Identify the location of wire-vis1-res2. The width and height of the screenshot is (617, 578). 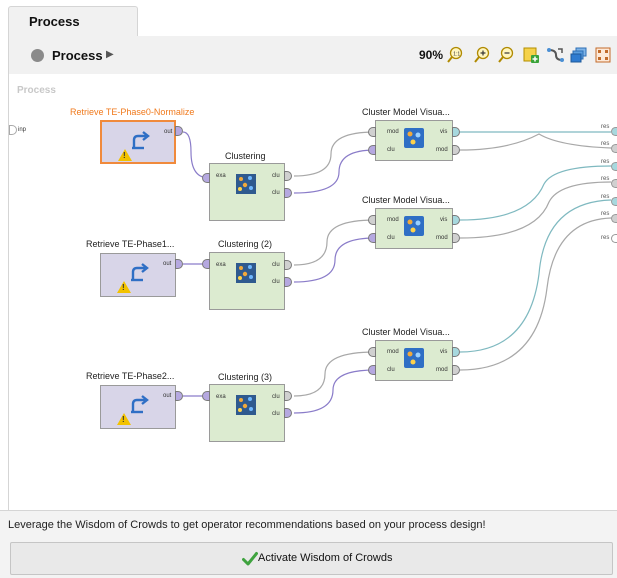
(535, 193).